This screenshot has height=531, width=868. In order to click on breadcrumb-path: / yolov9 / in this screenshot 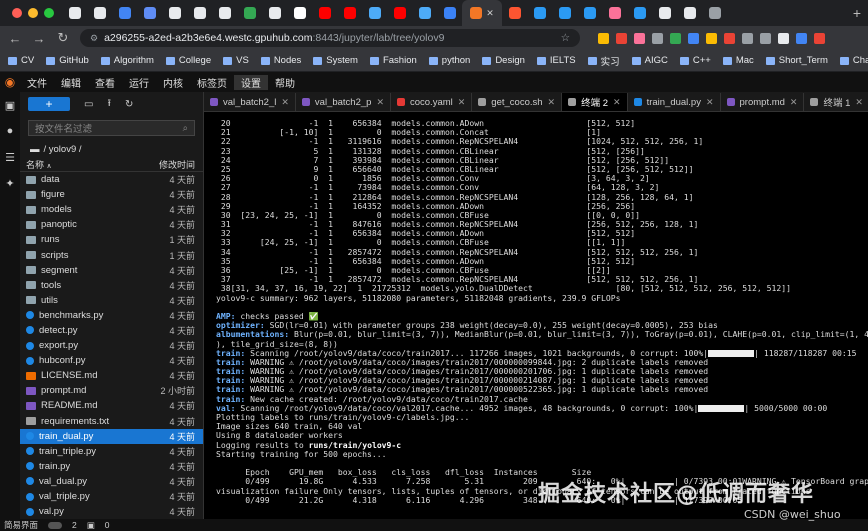, I will do `click(63, 149)`.